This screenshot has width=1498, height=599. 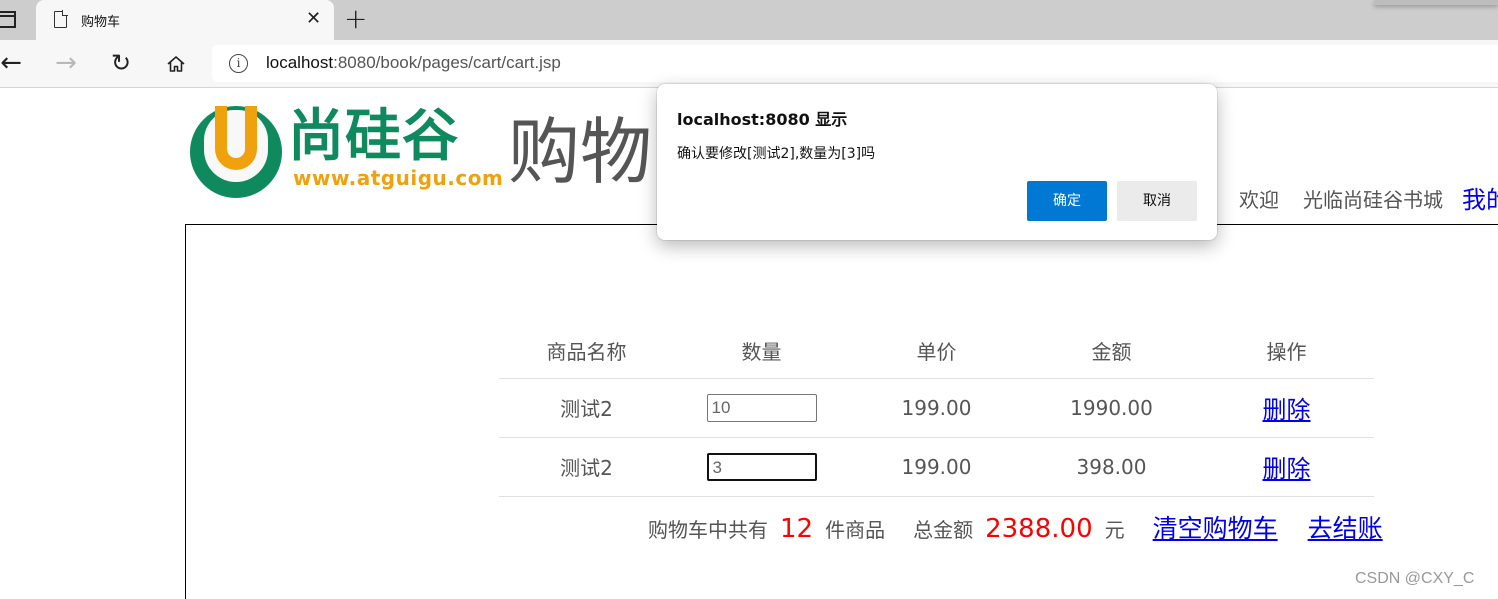 What do you see at coordinates (776, 154) in the screenshot?
I see `dialog-message: 确认要修改[测试2],数量为[3]吗` at bounding box center [776, 154].